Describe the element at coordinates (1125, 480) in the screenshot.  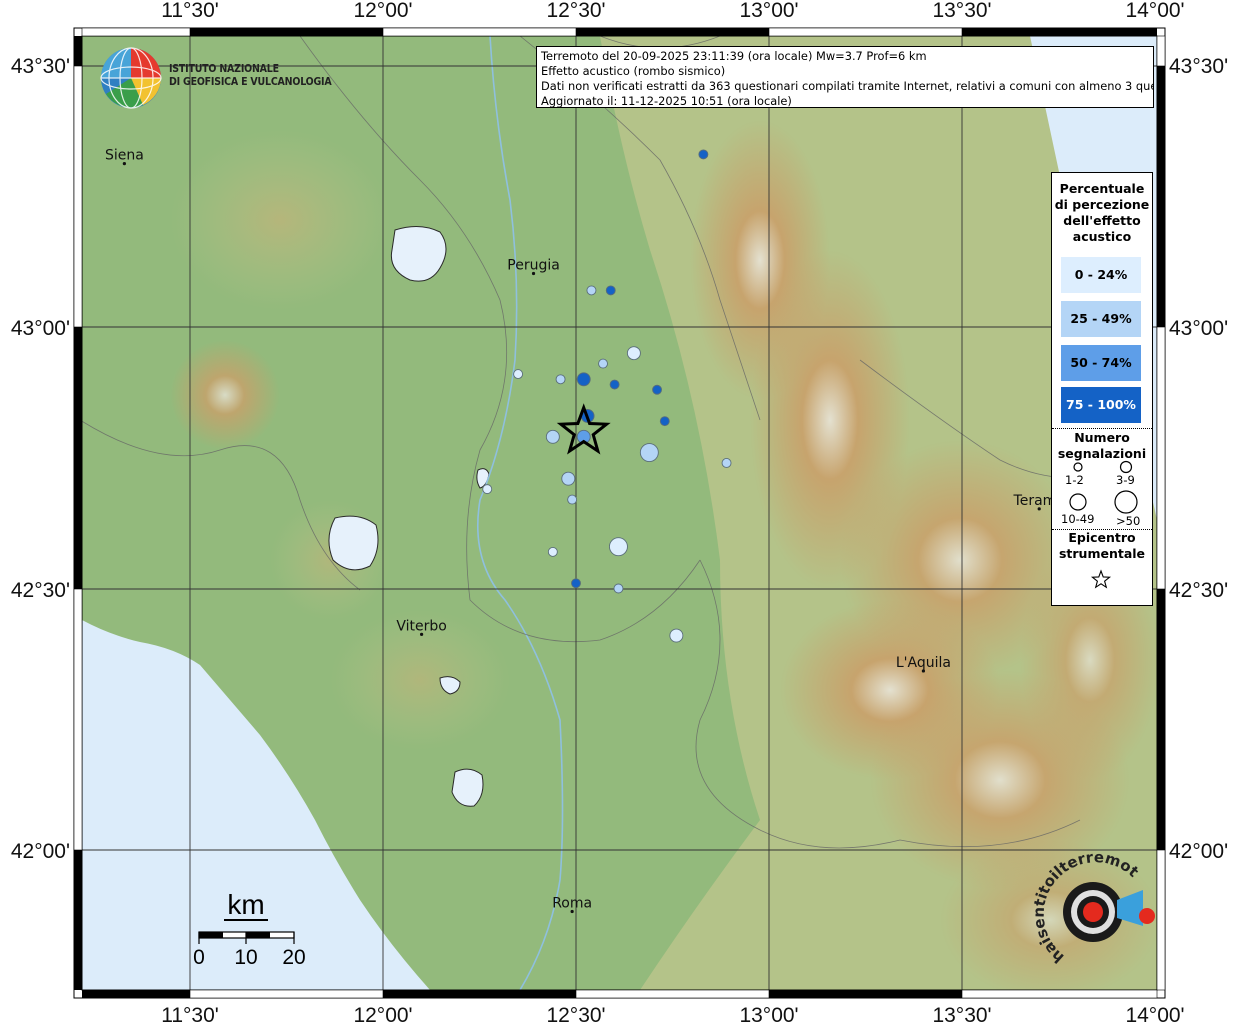
I see `legend-count-label: 3-9` at that location.